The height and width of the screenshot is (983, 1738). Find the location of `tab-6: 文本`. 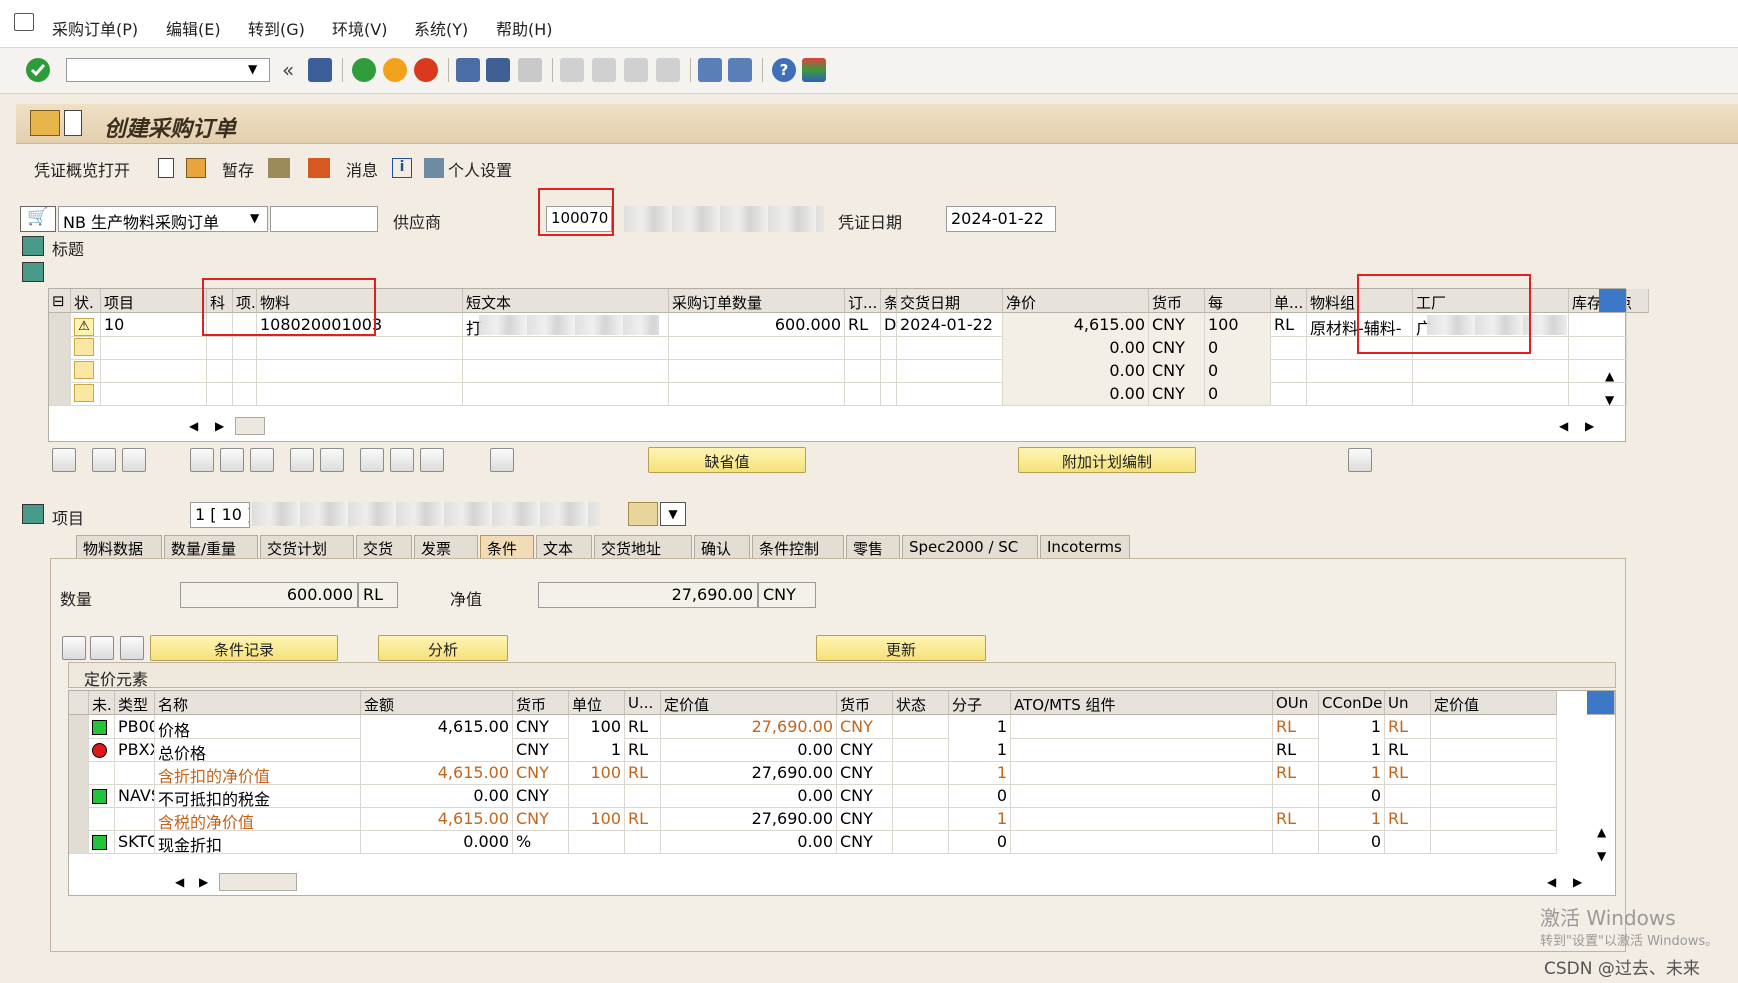

tab-6: 文本 is located at coordinates (564, 547).